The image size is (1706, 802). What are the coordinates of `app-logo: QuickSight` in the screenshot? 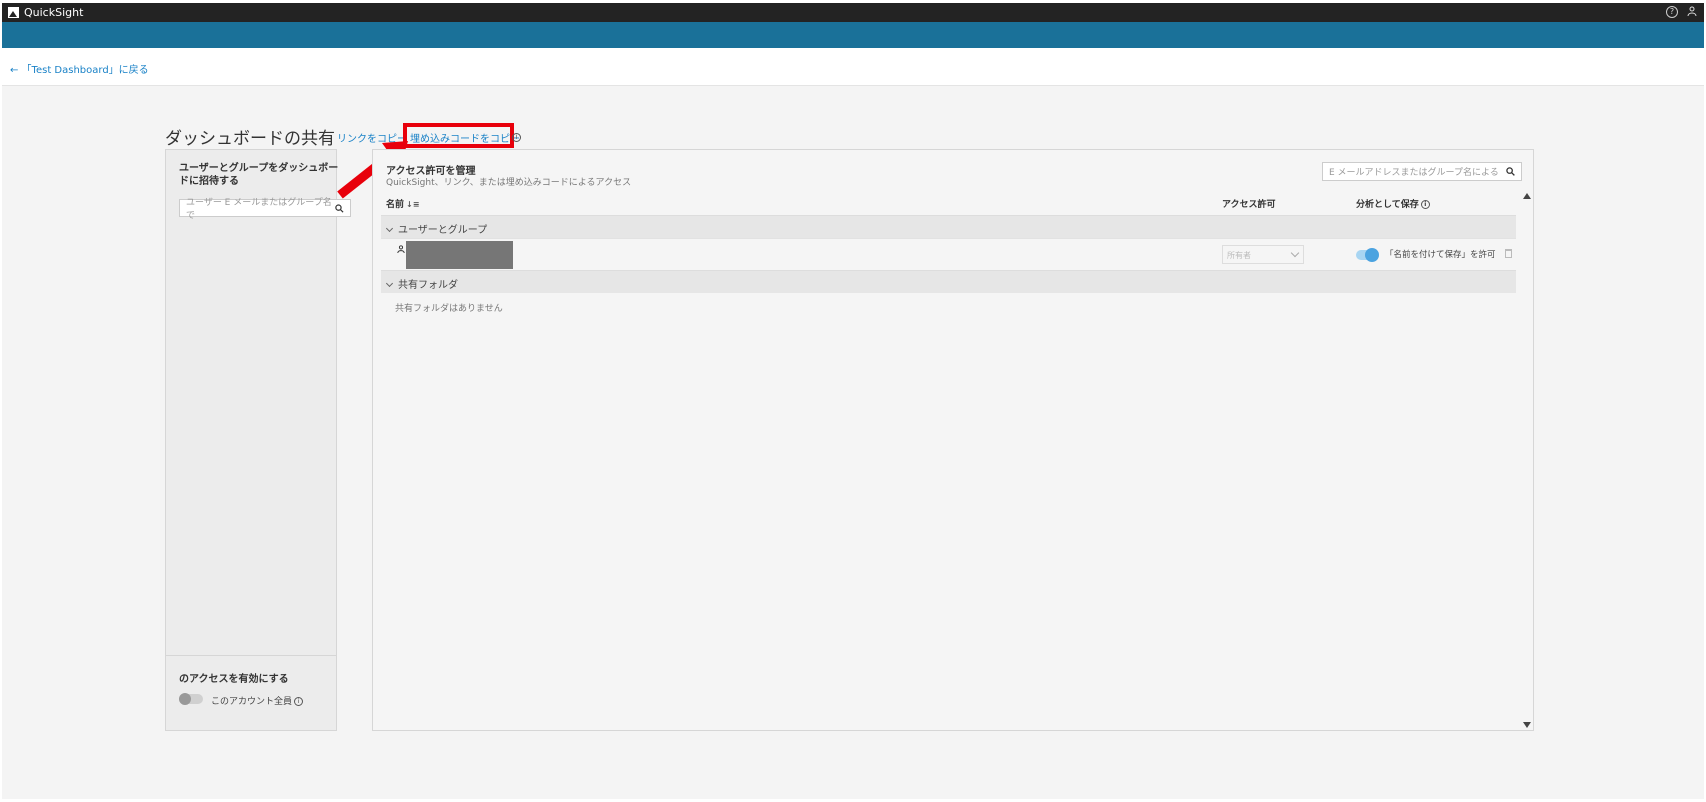 It's located at (45, 12).